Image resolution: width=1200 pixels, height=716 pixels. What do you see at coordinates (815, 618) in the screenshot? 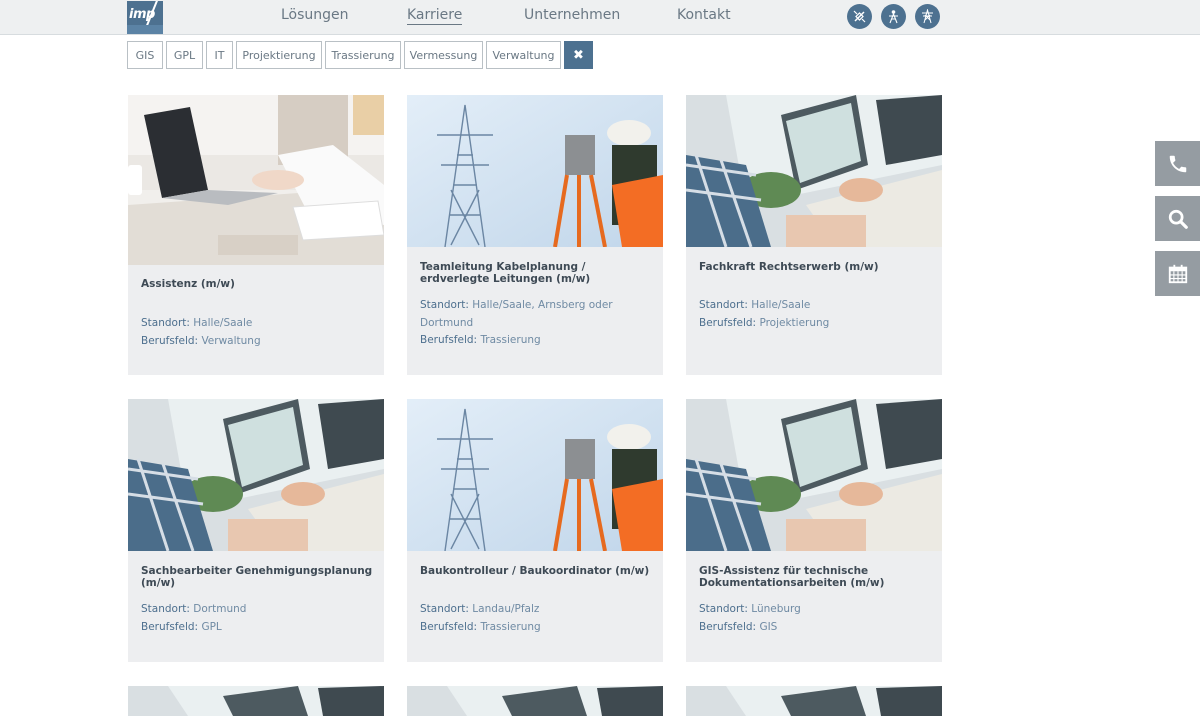
I see `job-meta: Standort: Lüneburg Berufsfeld: GIS` at bounding box center [815, 618].